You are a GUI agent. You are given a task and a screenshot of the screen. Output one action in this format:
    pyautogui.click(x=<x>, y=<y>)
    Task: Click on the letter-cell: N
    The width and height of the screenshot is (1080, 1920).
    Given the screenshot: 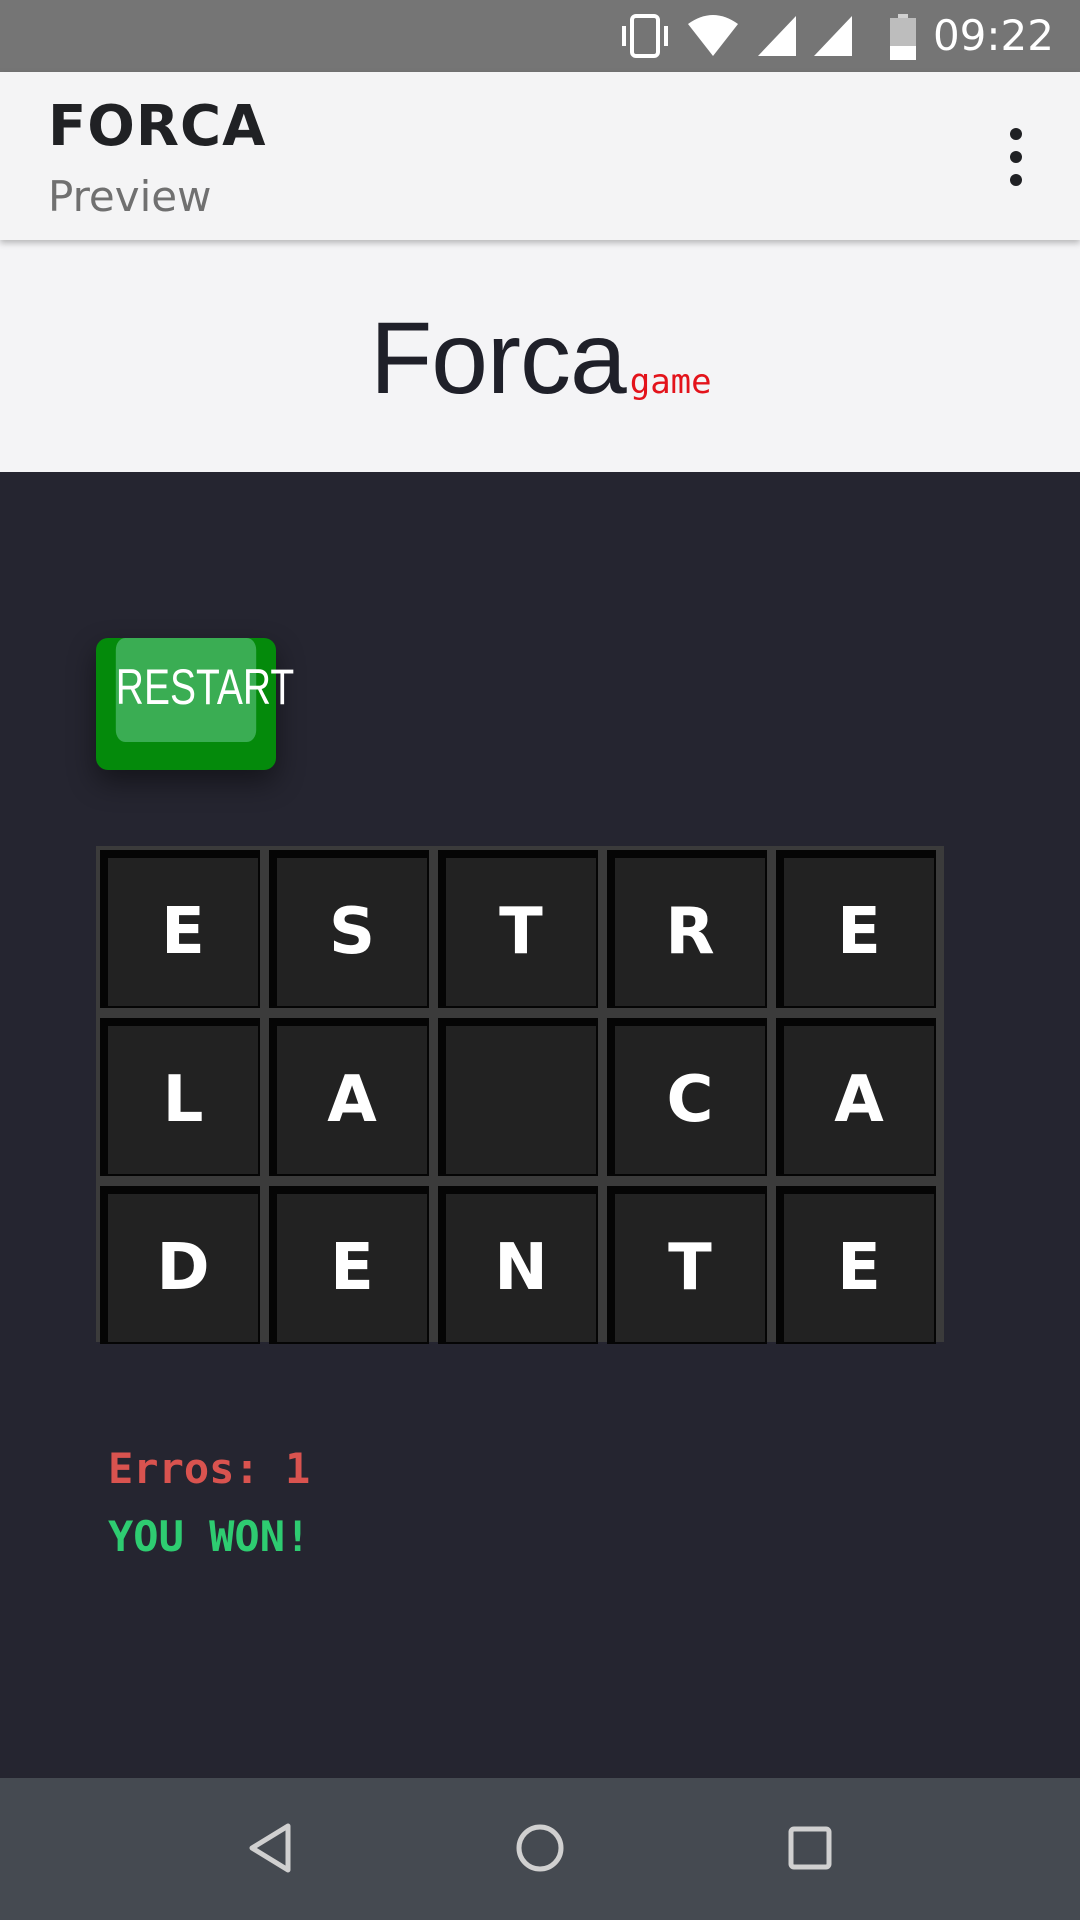 What is the action you would take?
    pyautogui.click(x=518, y=1265)
    